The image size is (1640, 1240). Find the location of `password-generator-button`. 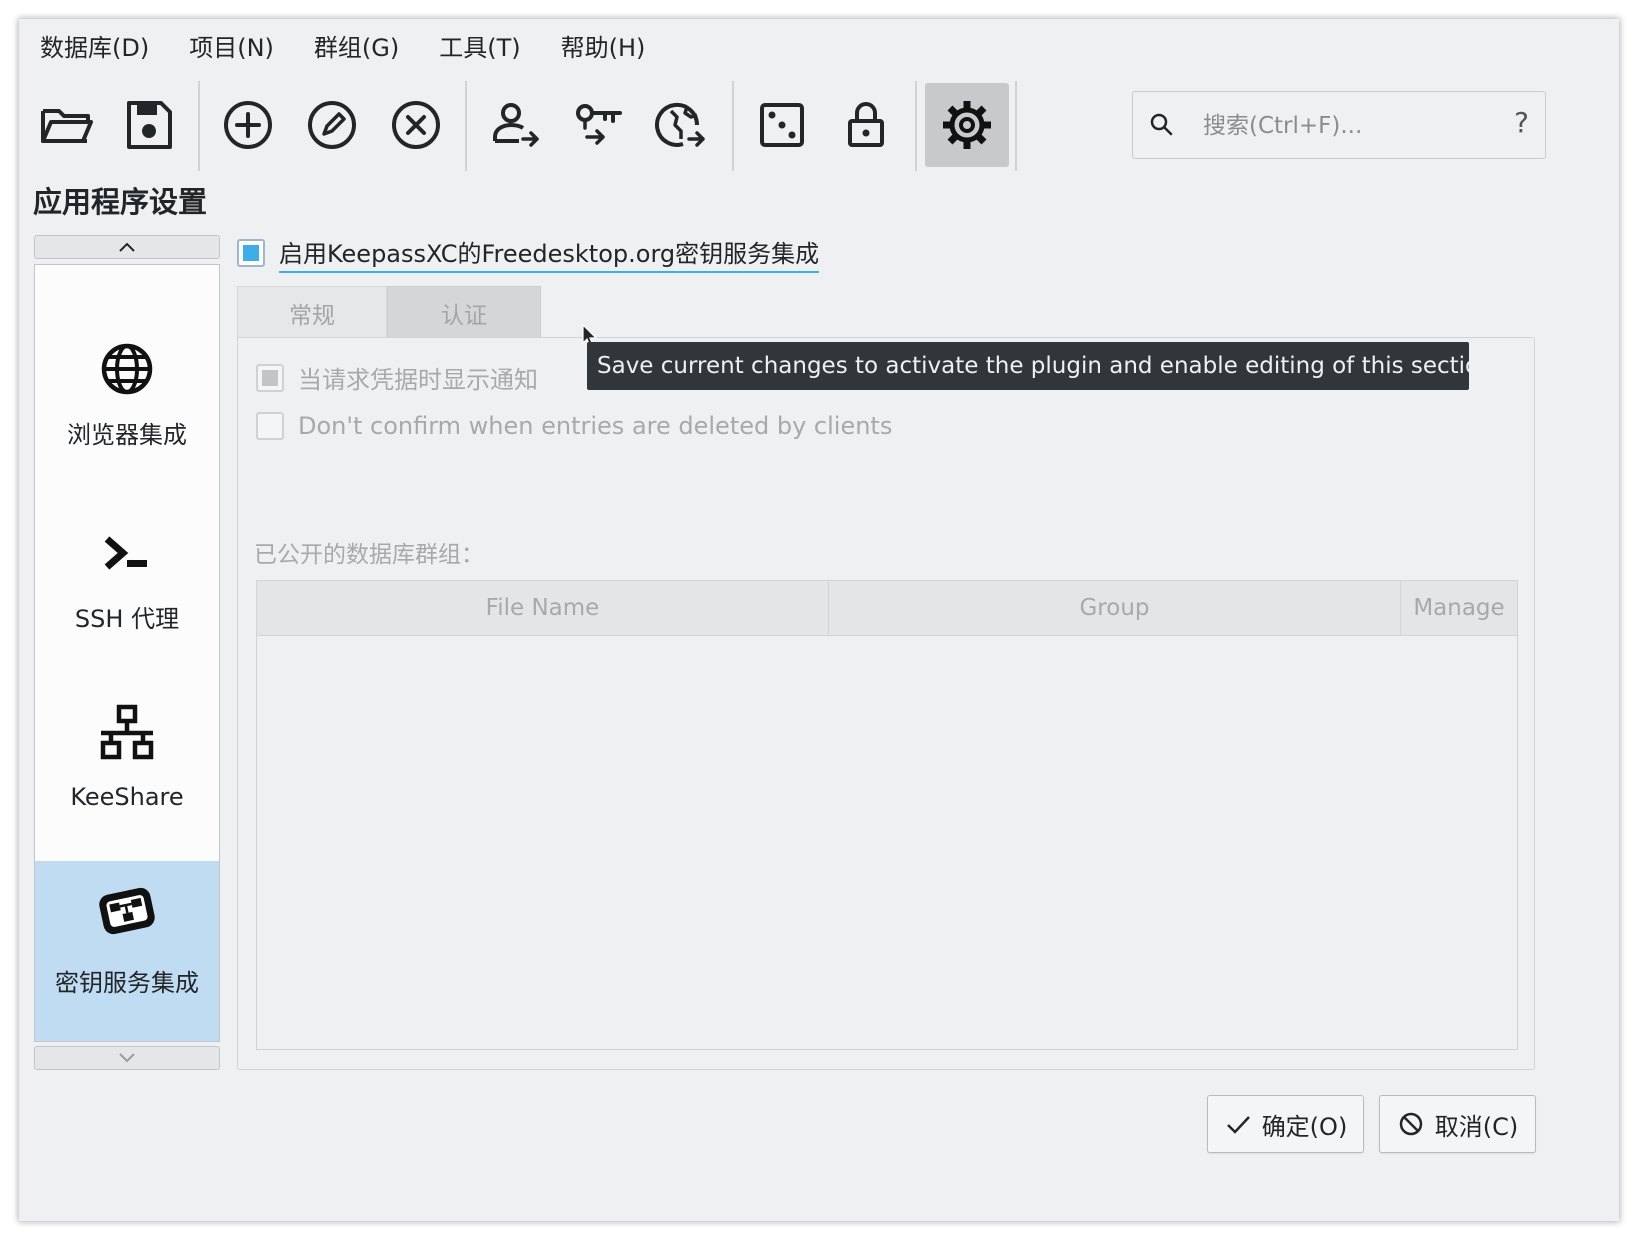

password-generator-button is located at coordinates (782, 125).